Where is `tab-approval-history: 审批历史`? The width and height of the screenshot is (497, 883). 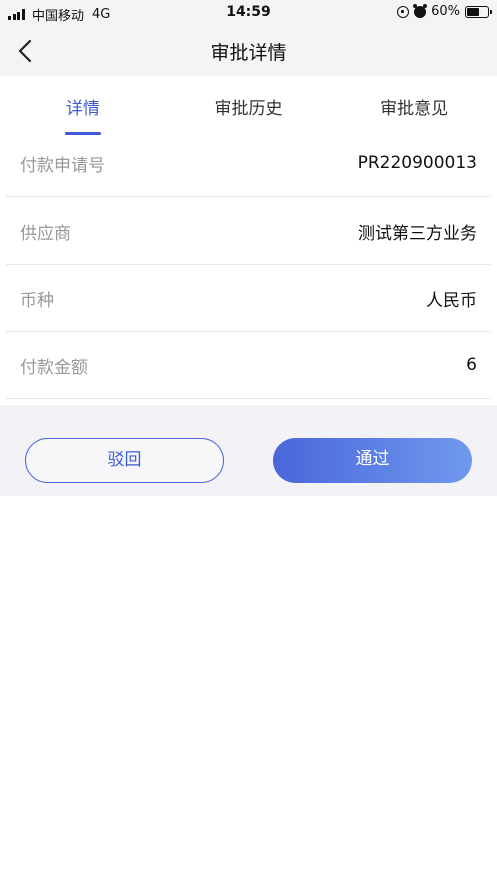 tab-approval-history: 审批历史 is located at coordinates (249, 106).